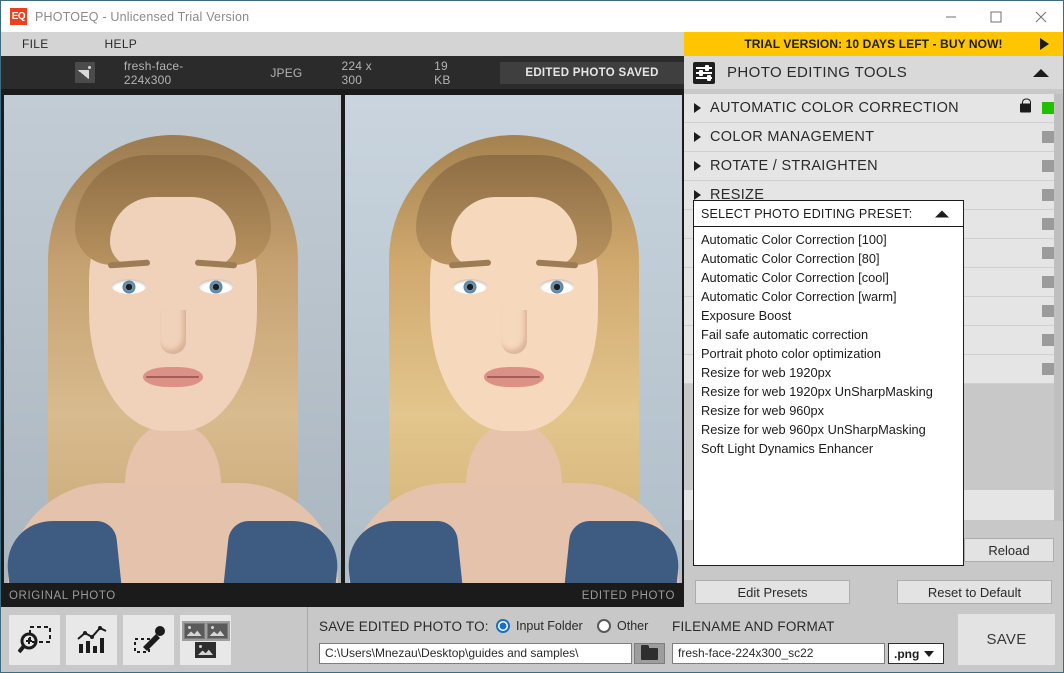  Describe the element at coordinates (34, 640) in the screenshot. I see `zoom-select-icon` at that location.